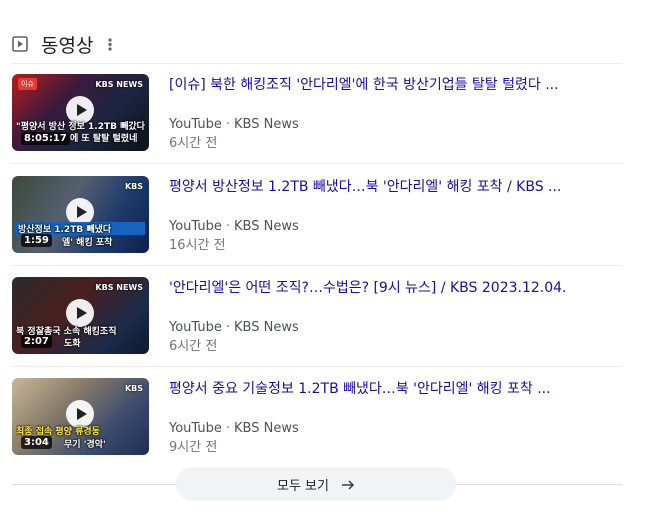 The image size is (649, 527). I want to click on show-all-label: 모두 보기, so click(303, 486).